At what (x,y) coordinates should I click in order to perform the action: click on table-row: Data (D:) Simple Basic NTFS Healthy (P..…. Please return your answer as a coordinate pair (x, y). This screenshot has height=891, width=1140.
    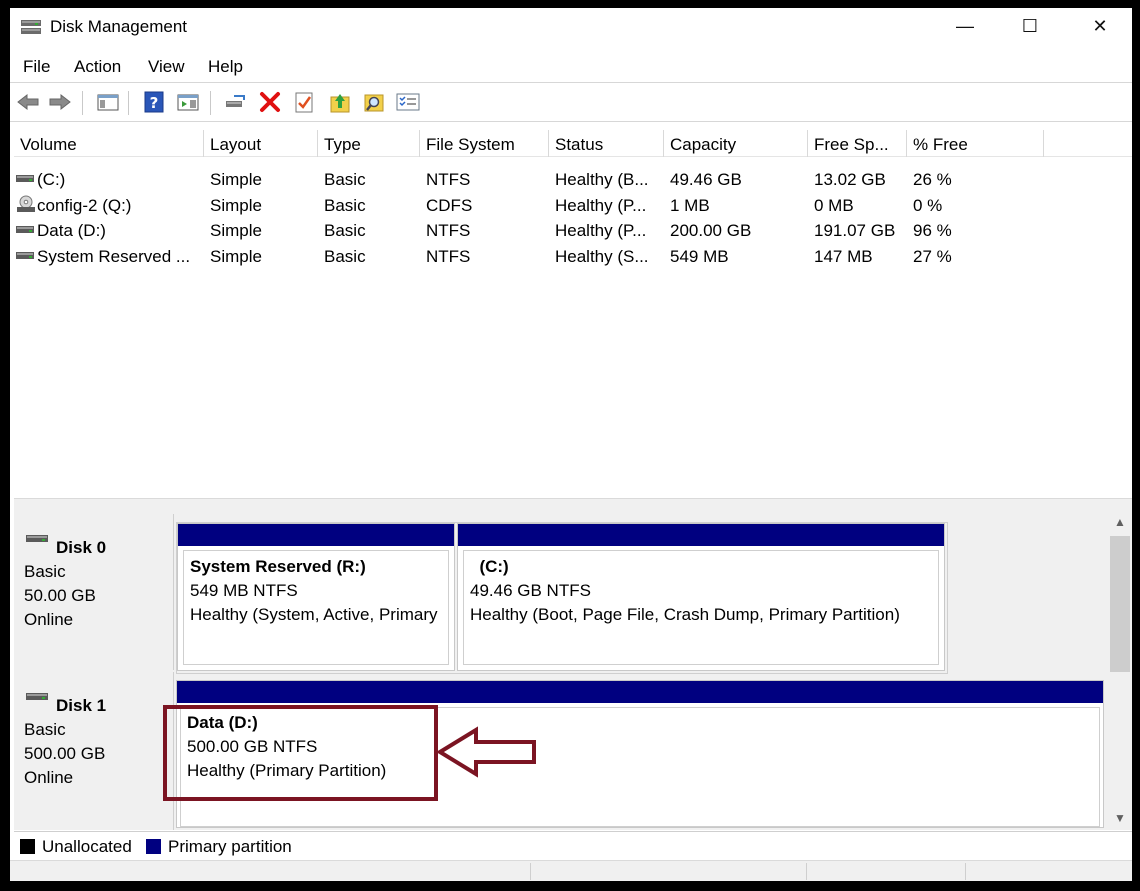
    Looking at the image, I should click on (573, 231).